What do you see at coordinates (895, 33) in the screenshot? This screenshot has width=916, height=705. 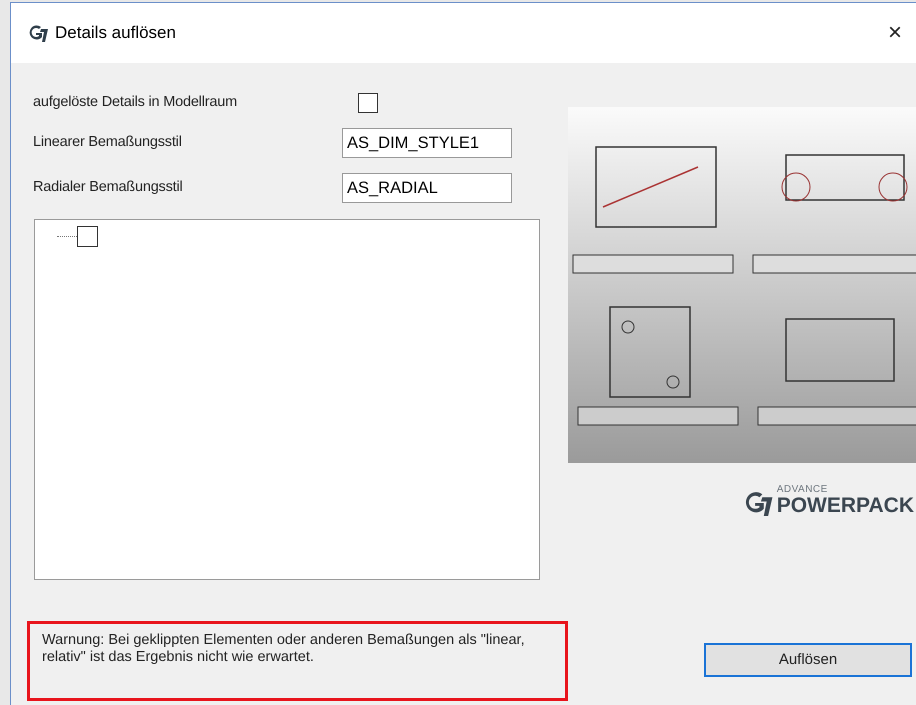 I see `close-button: ×` at bounding box center [895, 33].